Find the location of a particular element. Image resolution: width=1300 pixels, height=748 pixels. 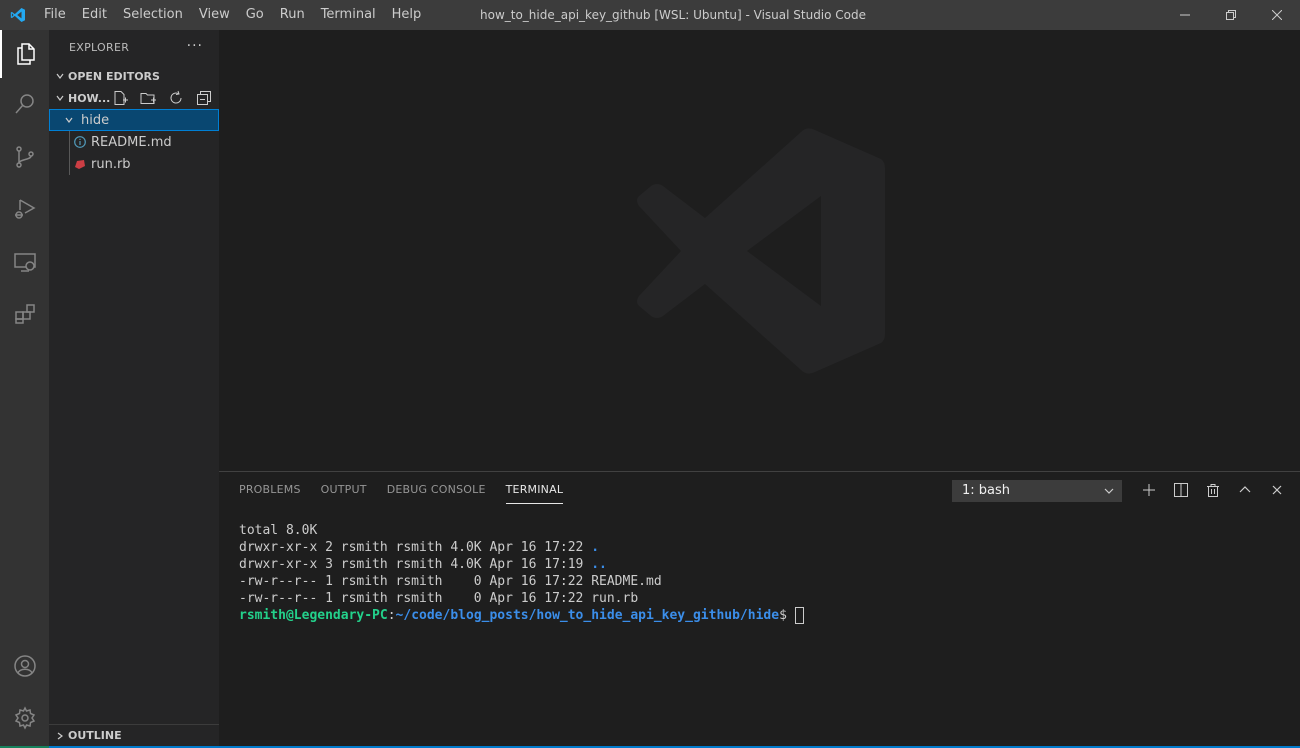

terminal-select-value: 1: bash is located at coordinates (986, 490).